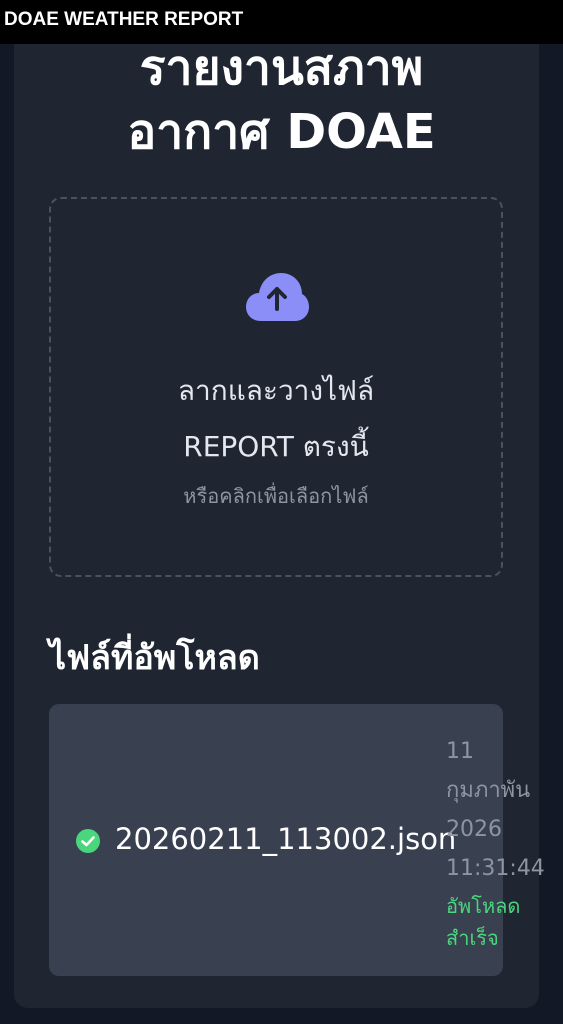  I want to click on file-date-day: 11, so click(460, 751).